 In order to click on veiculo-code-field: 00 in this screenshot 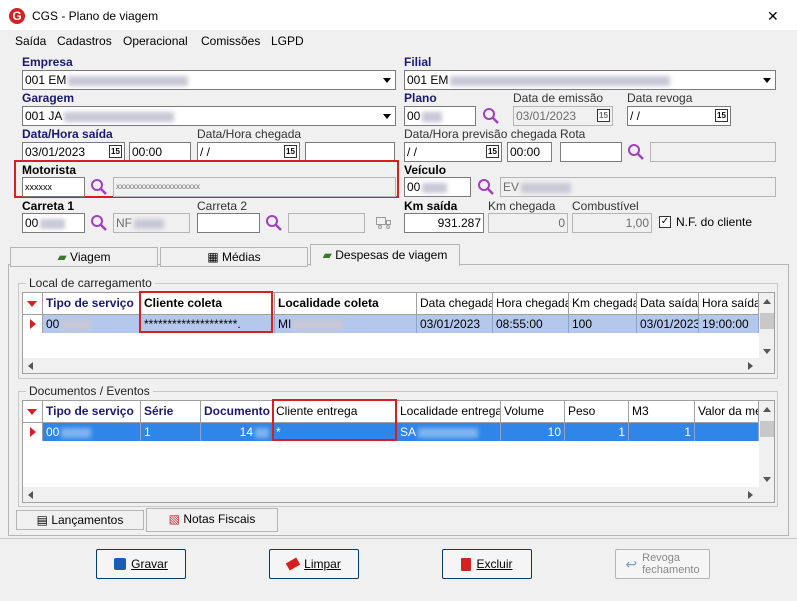, I will do `click(437, 187)`.